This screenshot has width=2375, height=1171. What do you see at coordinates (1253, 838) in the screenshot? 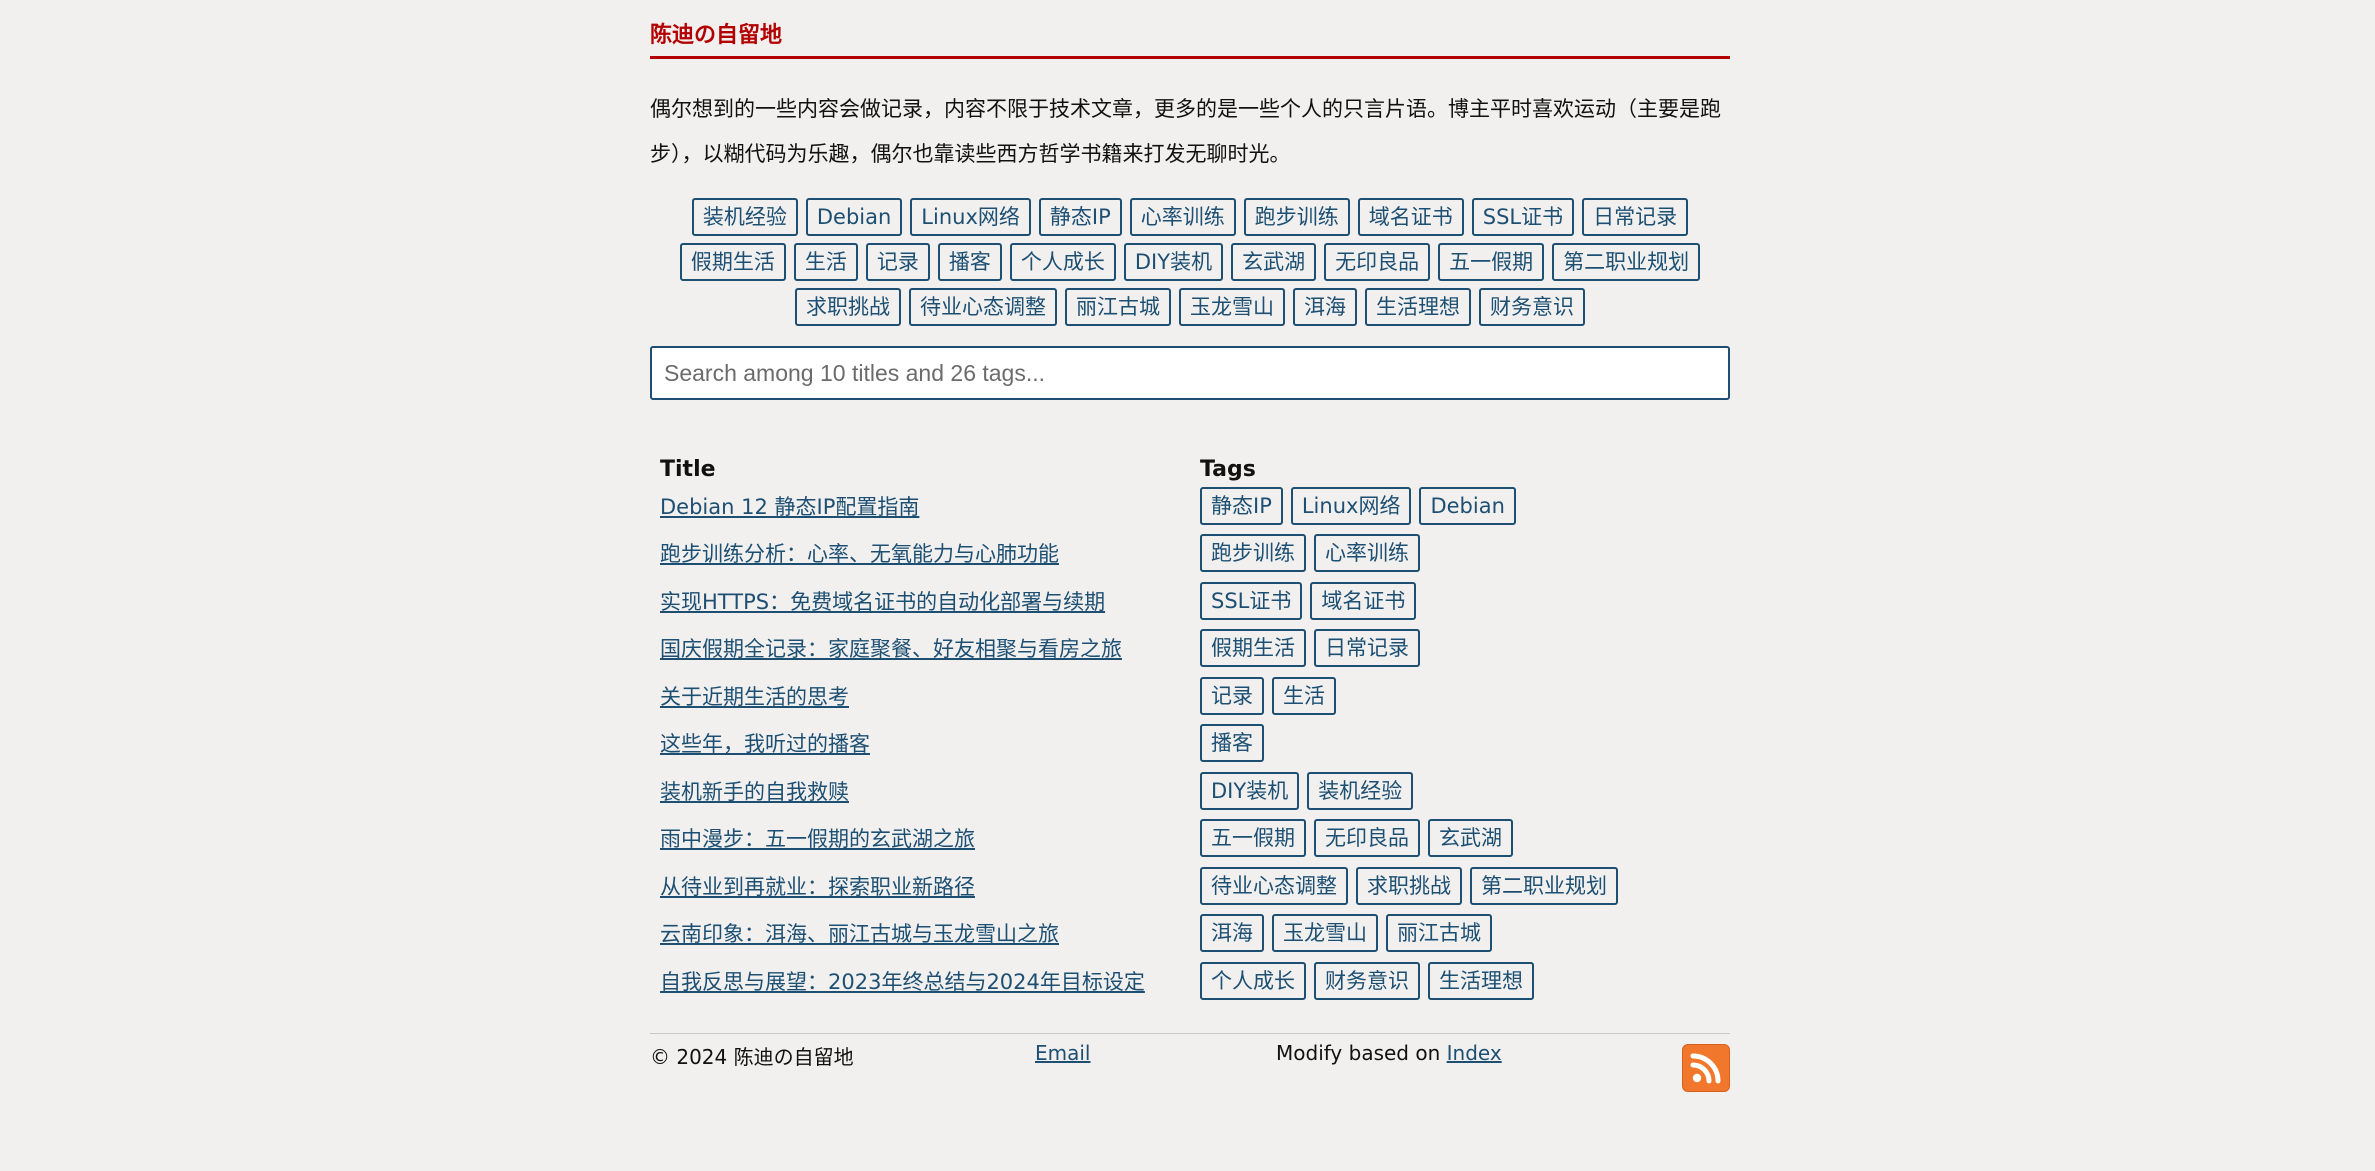
I see `post-tag: 五一假期` at bounding box center [1253, 838].